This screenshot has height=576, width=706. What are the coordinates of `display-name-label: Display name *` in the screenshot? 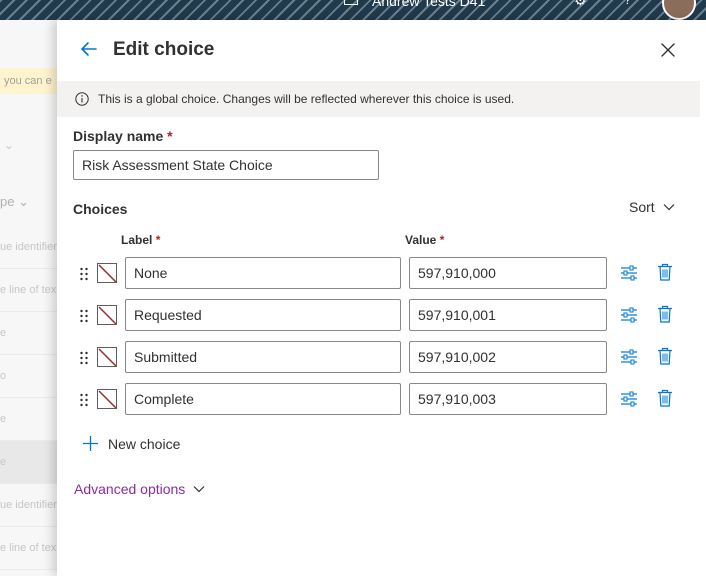 It's located at (123, 136).